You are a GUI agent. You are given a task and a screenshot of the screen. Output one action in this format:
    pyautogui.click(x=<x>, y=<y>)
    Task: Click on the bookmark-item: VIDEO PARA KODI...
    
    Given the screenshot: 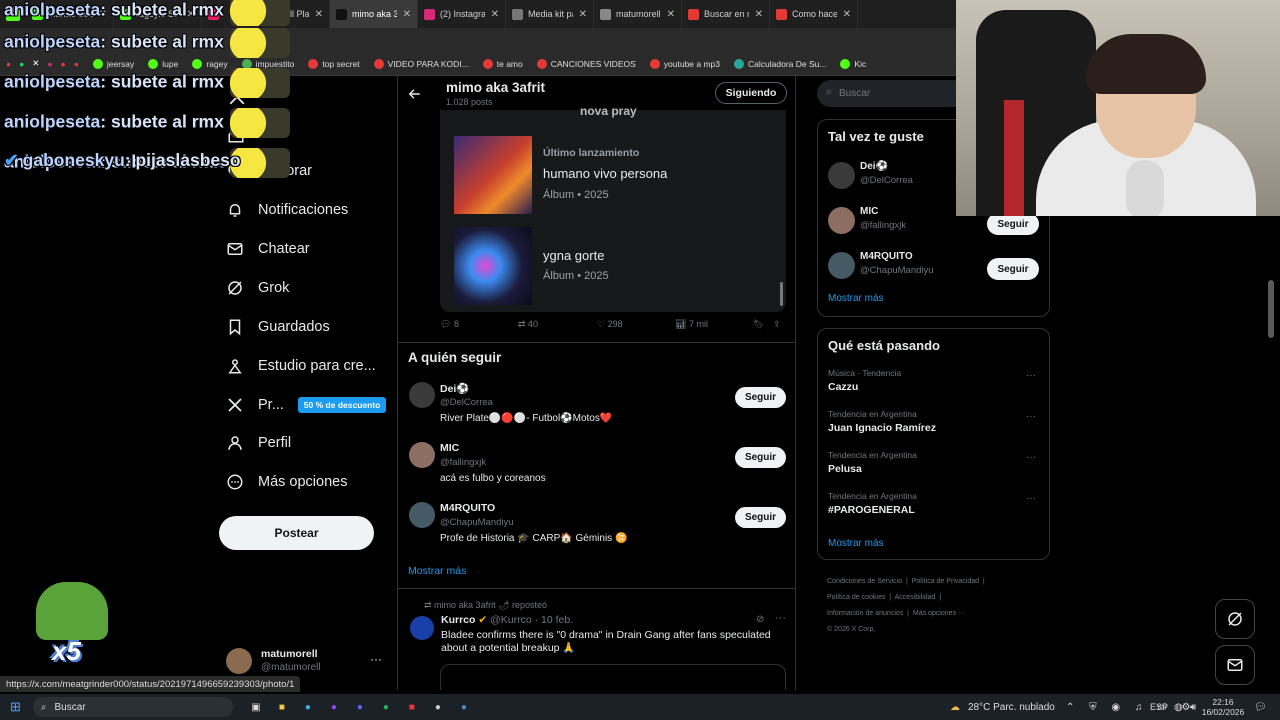 What is the action you would take?
    pyautogui.click(x=421, y=63)
    